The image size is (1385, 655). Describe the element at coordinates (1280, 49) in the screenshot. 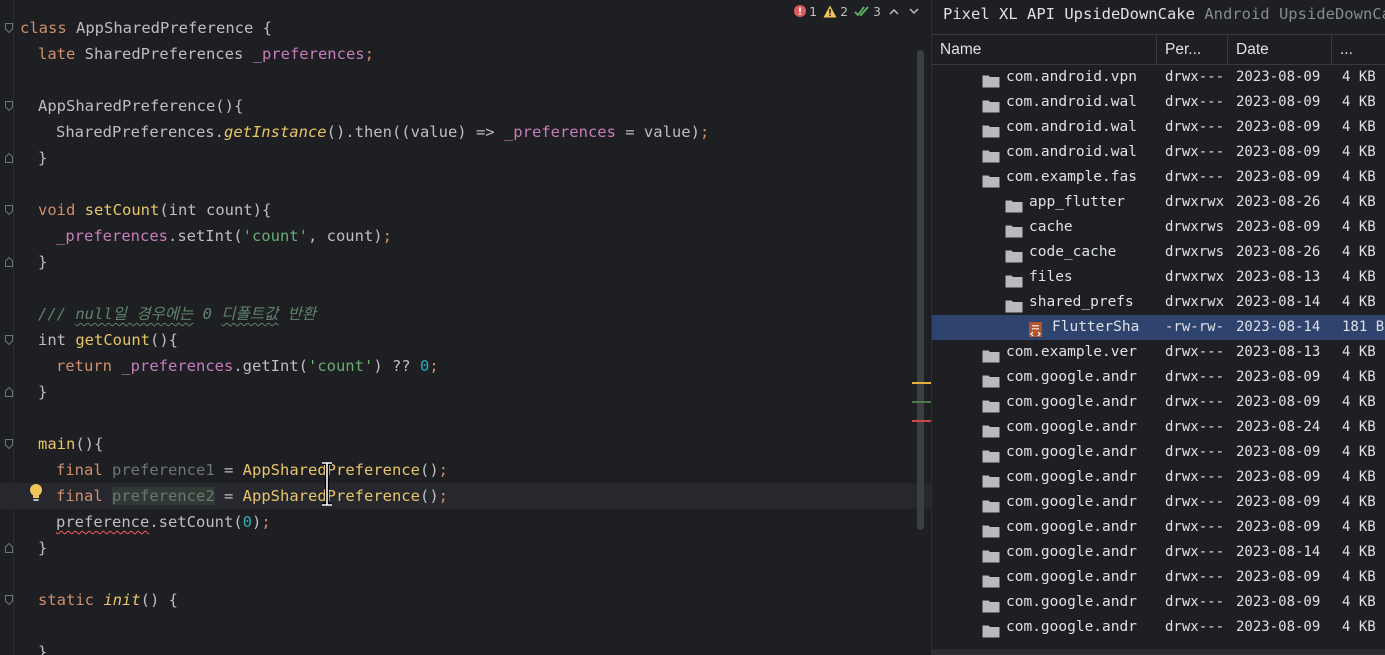

I see `column-date: Date` at that location.